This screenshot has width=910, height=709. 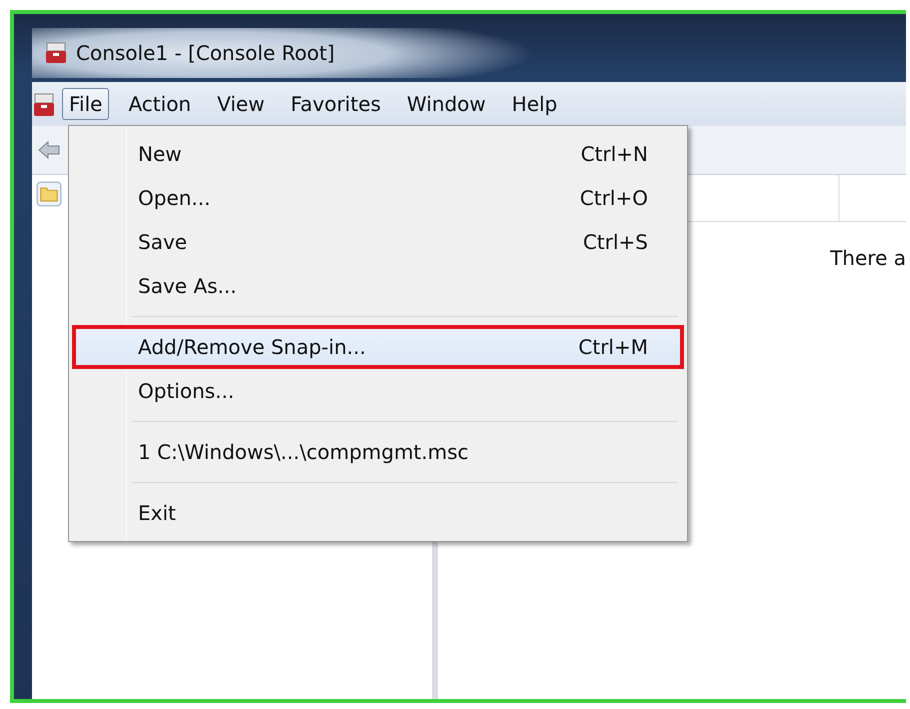 I want to click on menu-item: Open... Ctrl+O, so click(x=378, y=198).